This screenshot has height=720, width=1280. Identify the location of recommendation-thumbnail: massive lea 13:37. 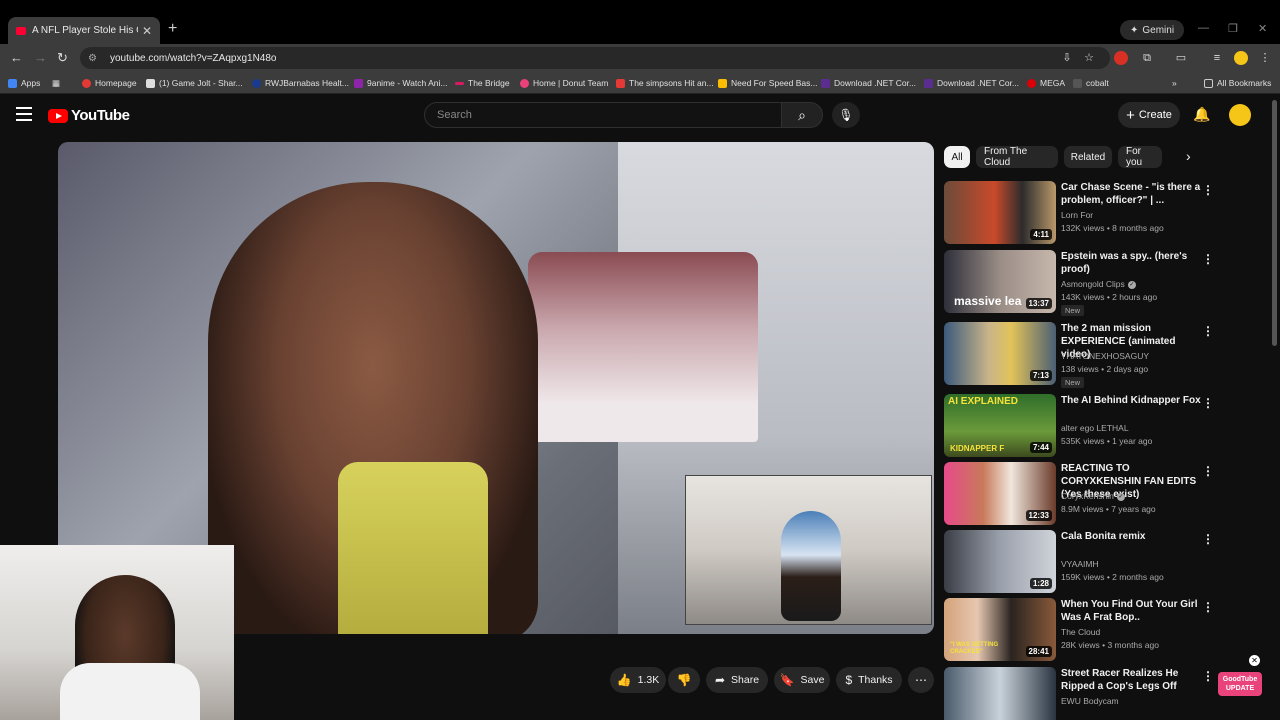
(1000, 281).